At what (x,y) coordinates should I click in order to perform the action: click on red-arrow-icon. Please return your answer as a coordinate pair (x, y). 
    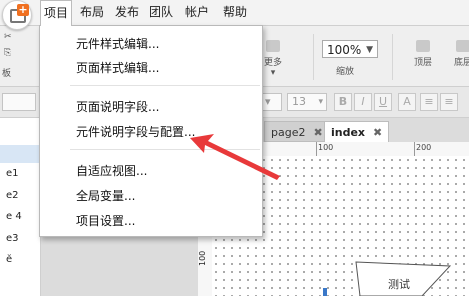
    Looking at the image, I should click on (235, 157).